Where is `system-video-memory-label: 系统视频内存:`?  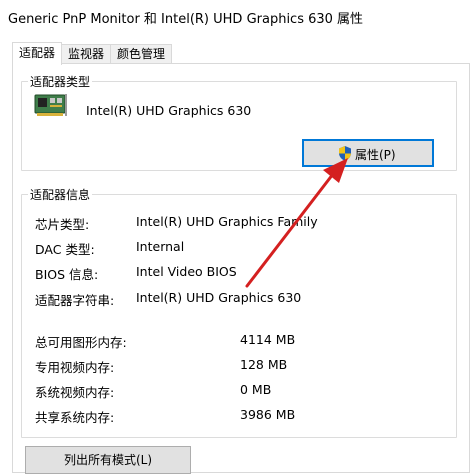 system-video-memory-label: 系统视频内存: is located at coordinates (75, 392).